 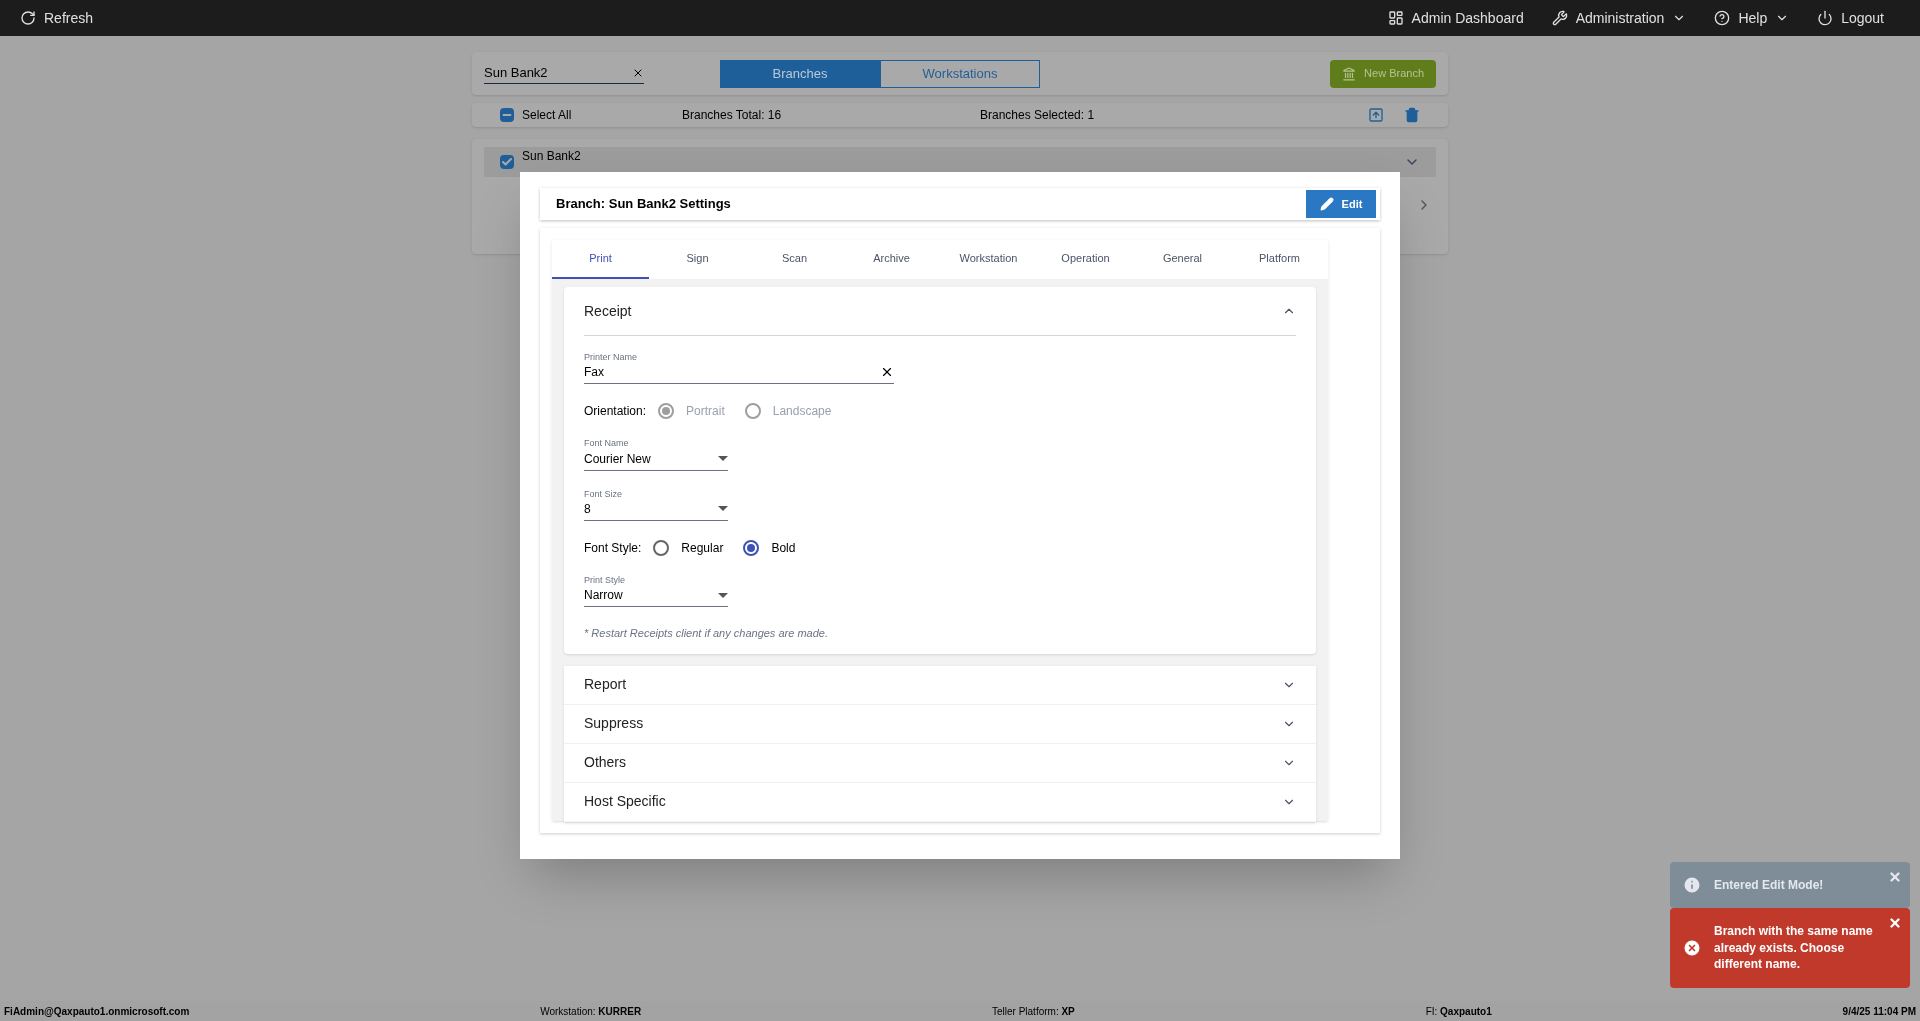 What do you see at coordinates (706, 633) in the screenshot?
I see `restart-note: * Restart Receipts client if any changes are made.` at bounding box center [706, 633].